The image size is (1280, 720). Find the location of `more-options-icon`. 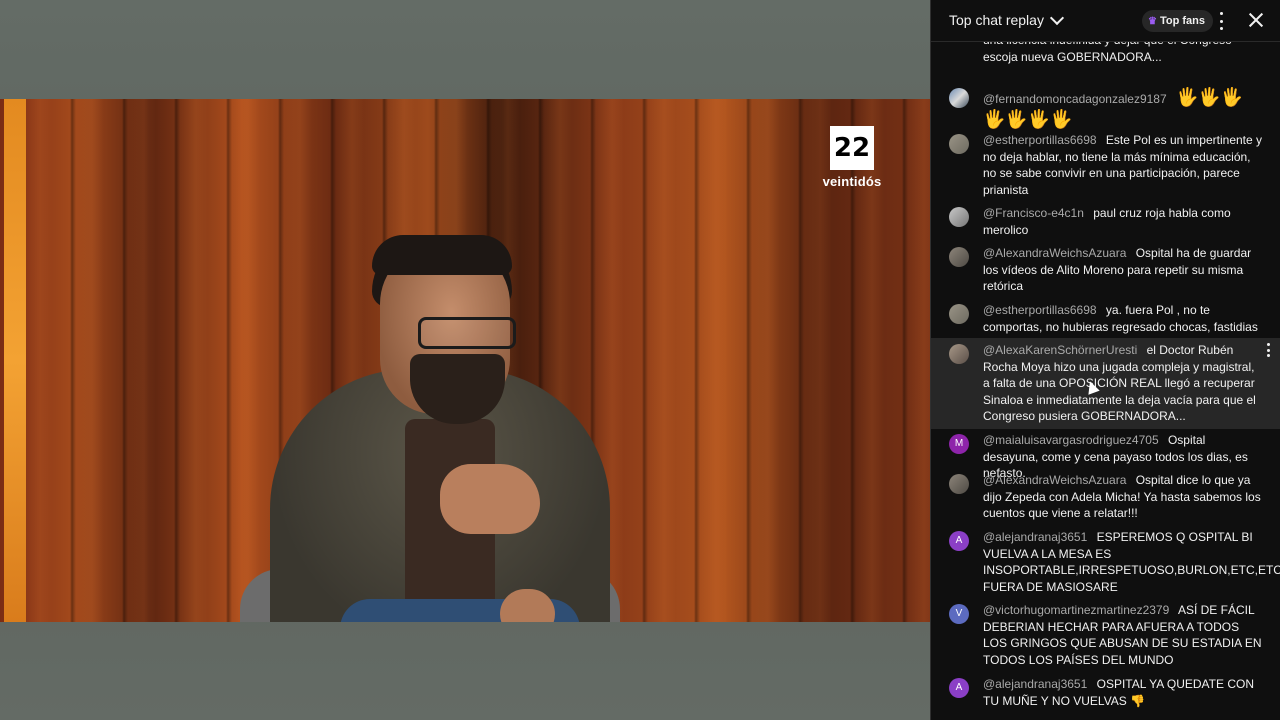

more-options-icon is located at coordinates (1221, 21).